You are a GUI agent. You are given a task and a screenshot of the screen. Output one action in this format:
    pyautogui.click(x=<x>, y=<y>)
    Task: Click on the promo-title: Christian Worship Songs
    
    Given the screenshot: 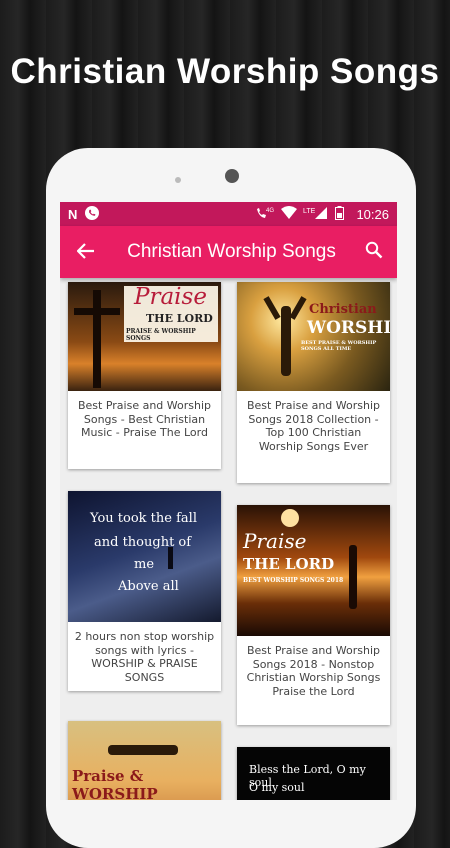 What is the action you would take?
    pyautogui.click(x=225, y=71)
    